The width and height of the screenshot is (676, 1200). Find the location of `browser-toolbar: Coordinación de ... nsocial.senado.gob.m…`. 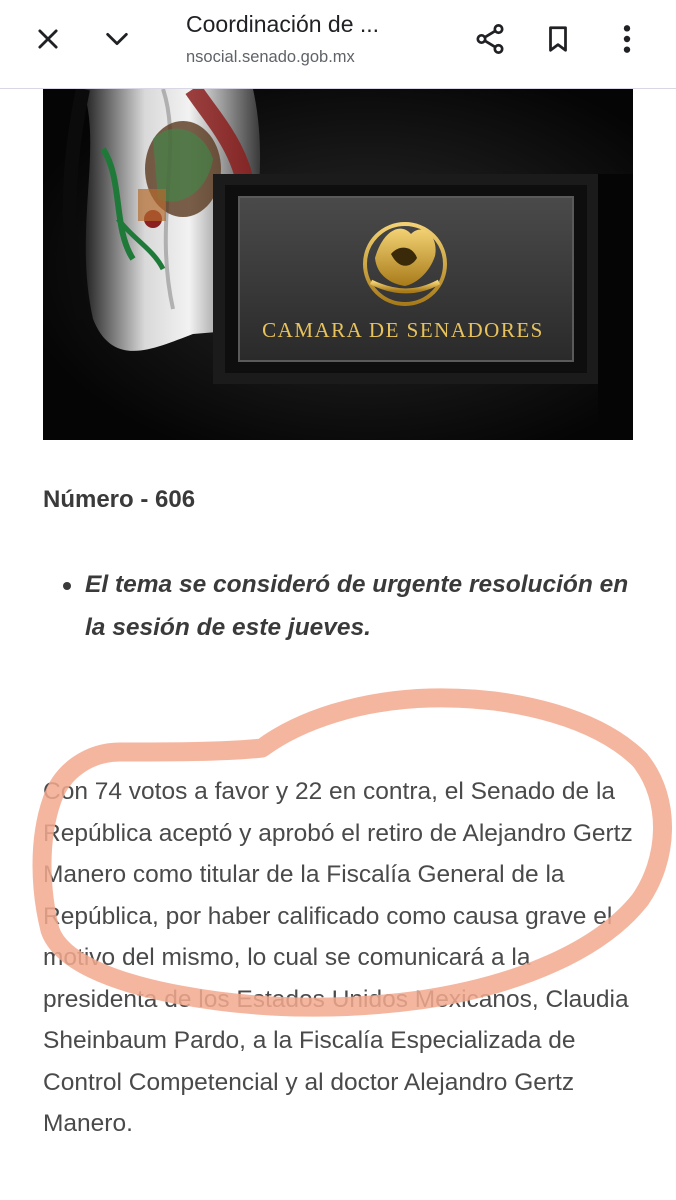

browser-toolbar: Coordinación de ... nsocial.senado.gob.m… is located at coordinates (338, 44).